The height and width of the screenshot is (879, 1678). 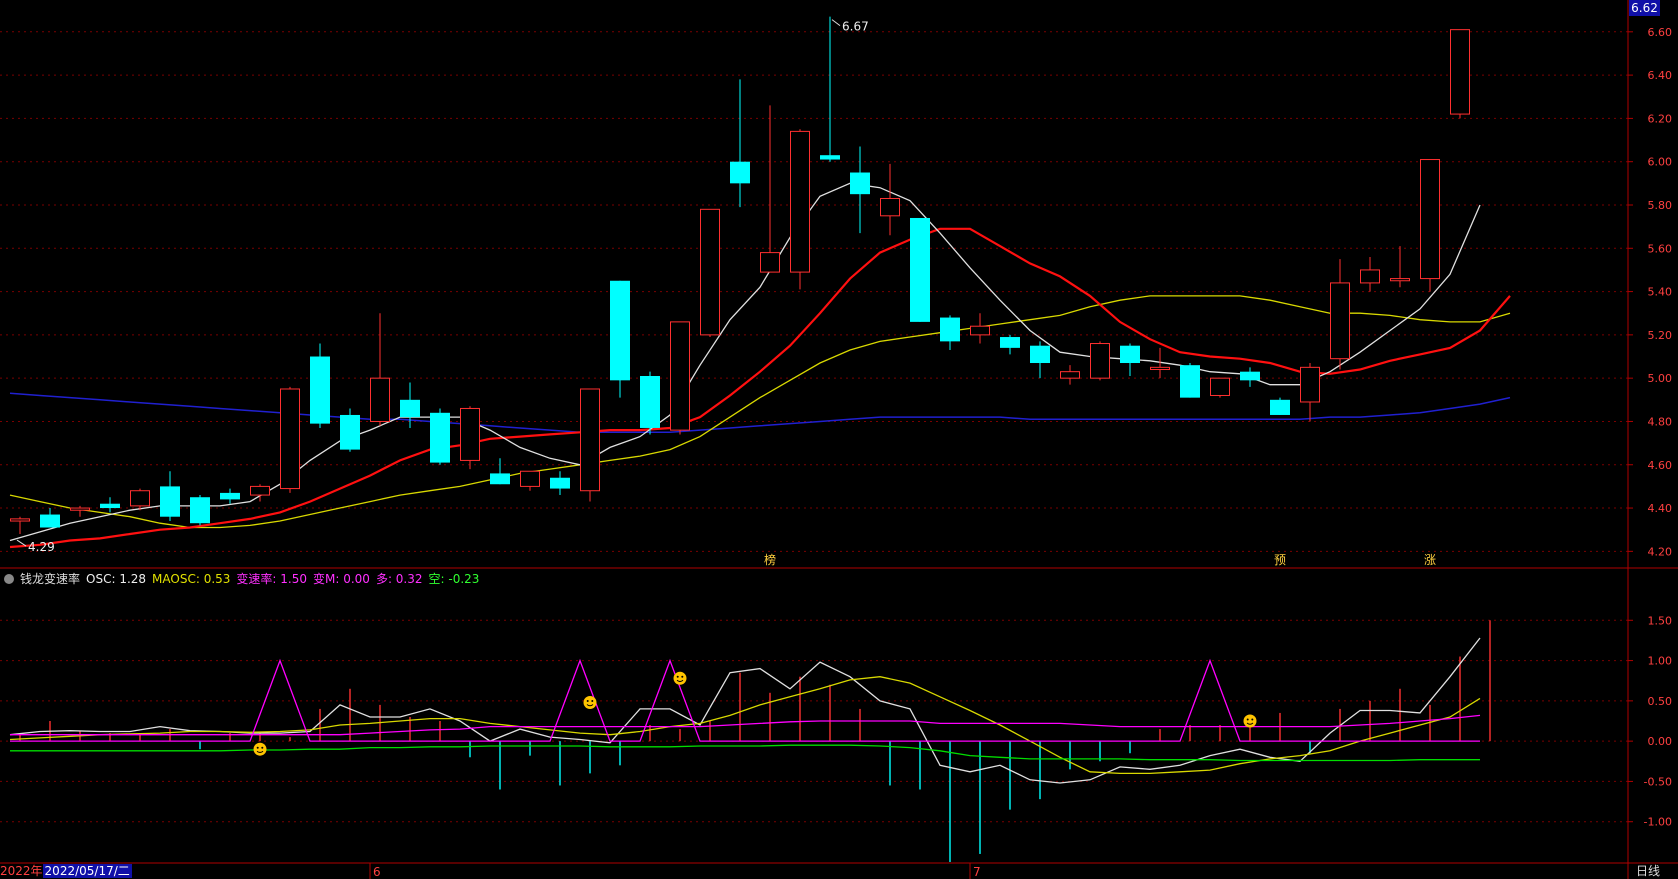 I want to click on min-price-label: 4.29, so click(x=41, y=547).